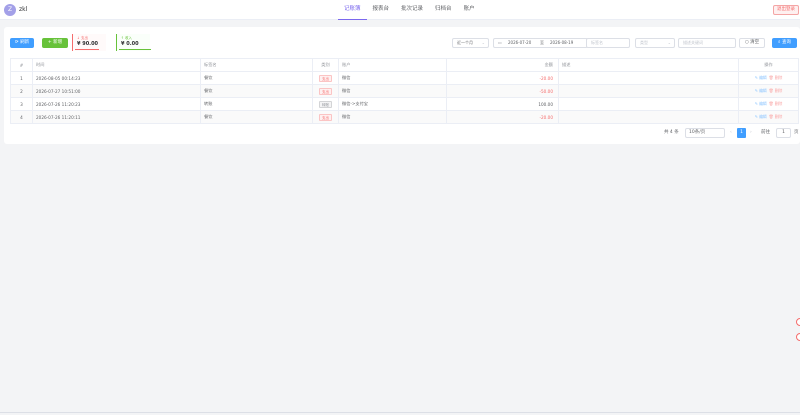 This screenshot has width=800, height=415. I want to click on income-summary: ↑ 收入 ¥ 0.00, so click(133, 42).